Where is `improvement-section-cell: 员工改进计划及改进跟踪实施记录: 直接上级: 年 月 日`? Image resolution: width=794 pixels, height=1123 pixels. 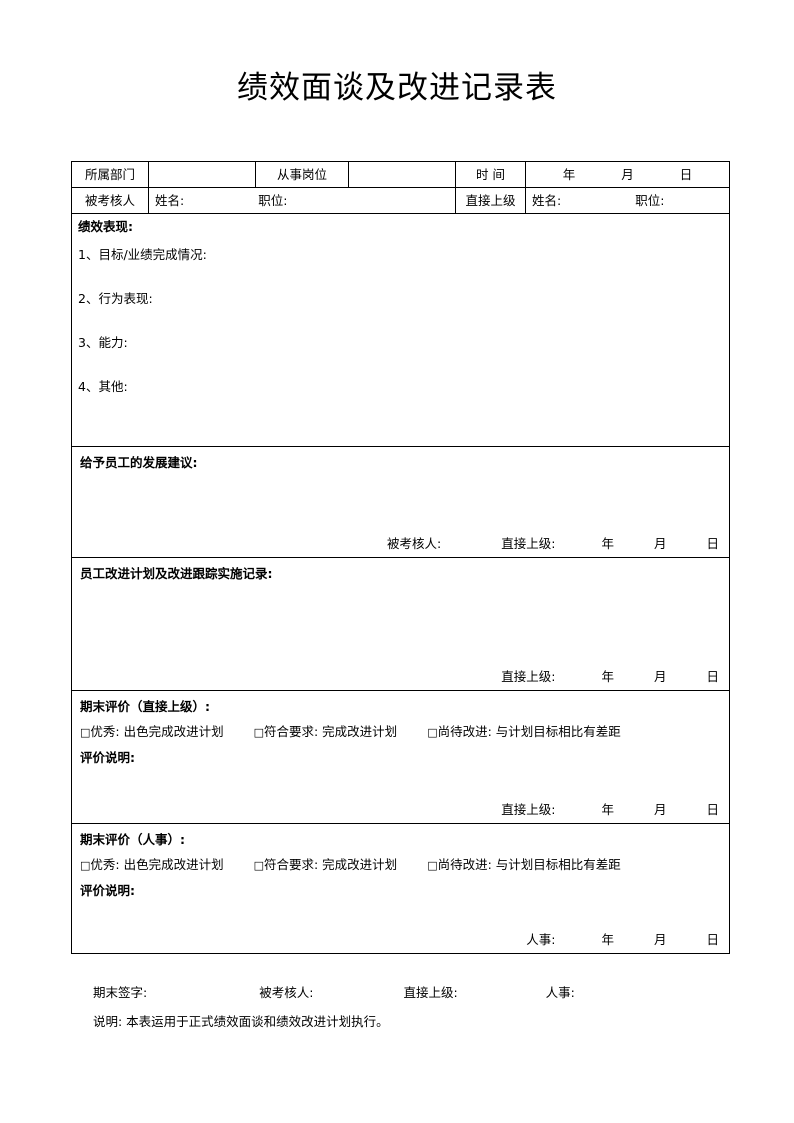 improvement-section-cell: 员工改进计划及改进跟踪实施记录: 直接上级: 年 月 日 is located at coordinates (400, 624).